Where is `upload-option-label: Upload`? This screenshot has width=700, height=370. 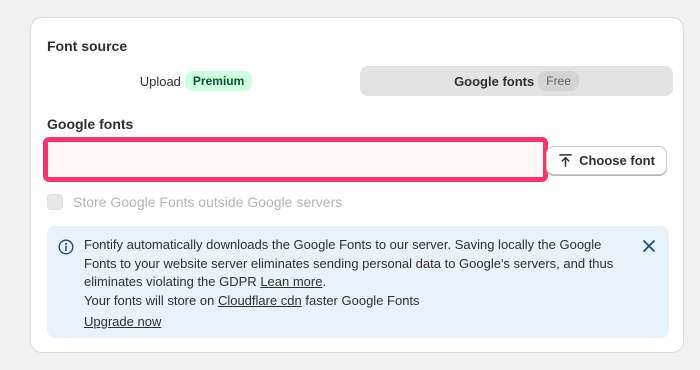
upload-option-label: Upload is located at coordinates (160, 81).